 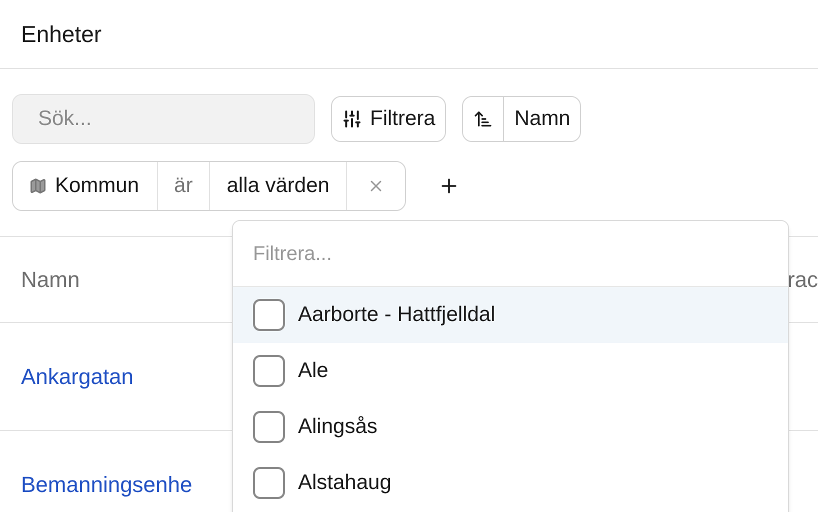 I want to click on map-icon, so click(x=38, y=186).